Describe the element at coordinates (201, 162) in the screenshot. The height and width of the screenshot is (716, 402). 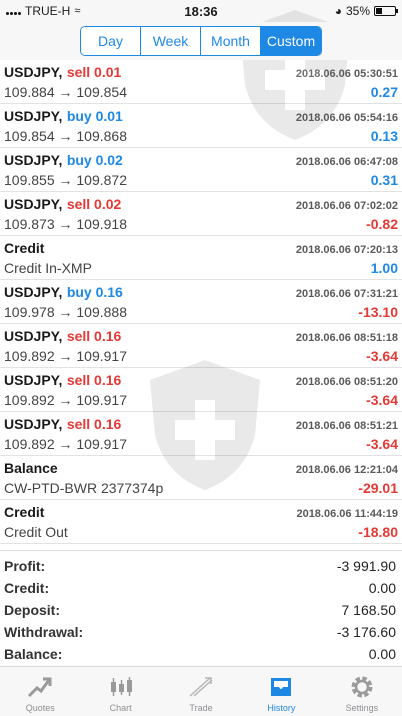
I see `deal-header: USDJPY, buy 0.02 2018.06.06 06:47:08` at that location.